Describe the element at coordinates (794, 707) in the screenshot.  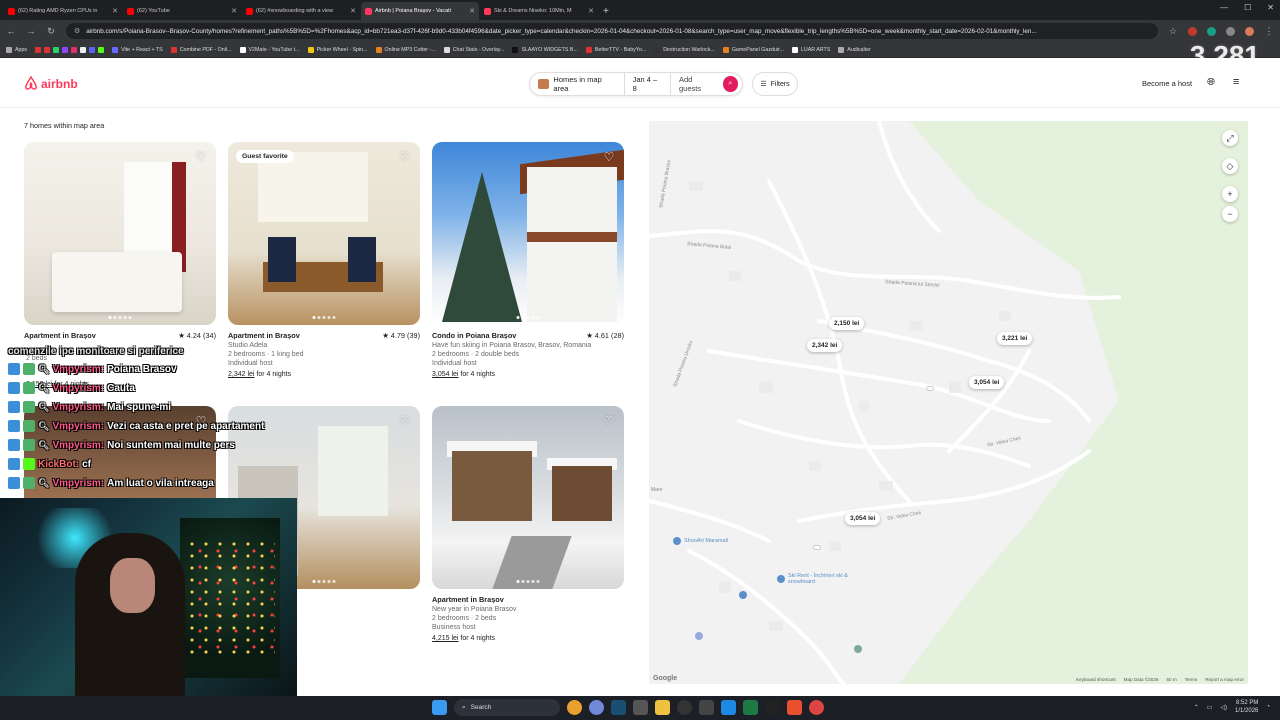
I see `brave-icon` at that location.